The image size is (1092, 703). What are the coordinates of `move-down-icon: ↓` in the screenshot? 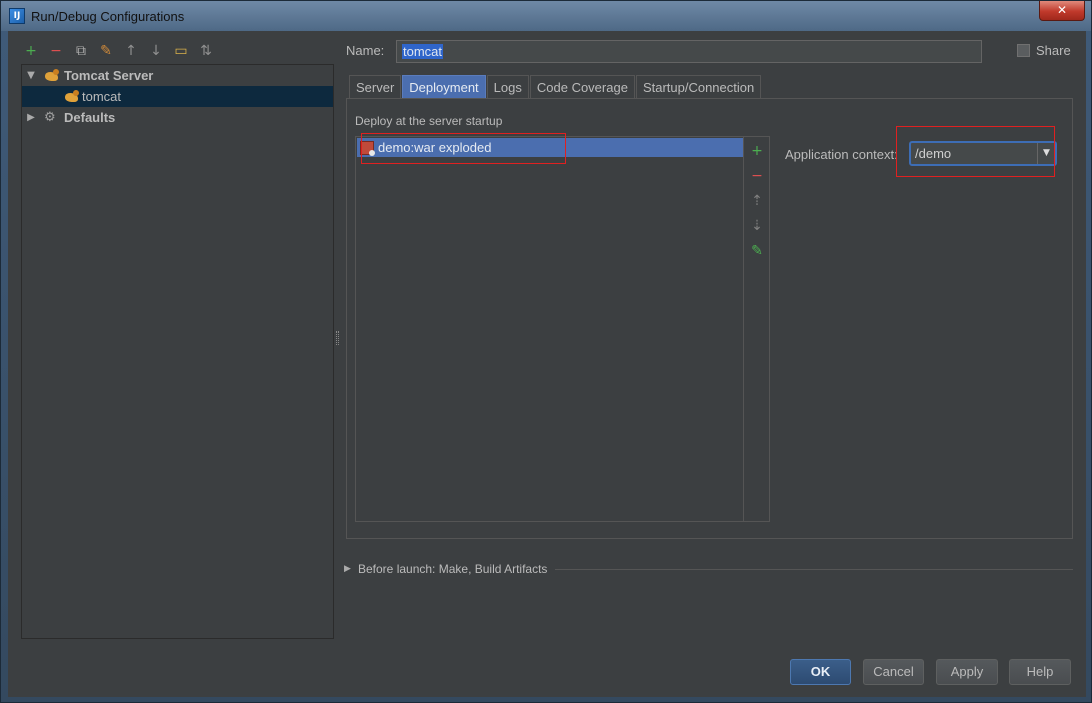 It's located at (156, 51).